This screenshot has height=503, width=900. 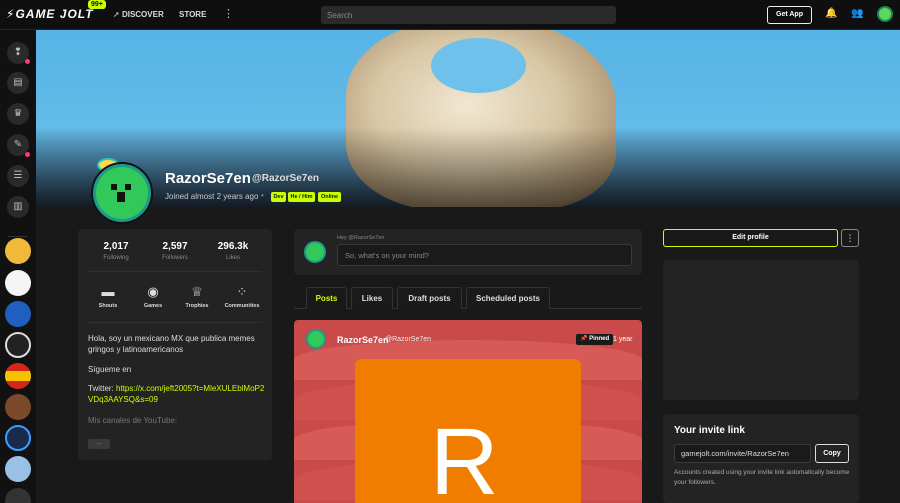 I want to click on tab-likes: Likes, so click(x=372, y=298).